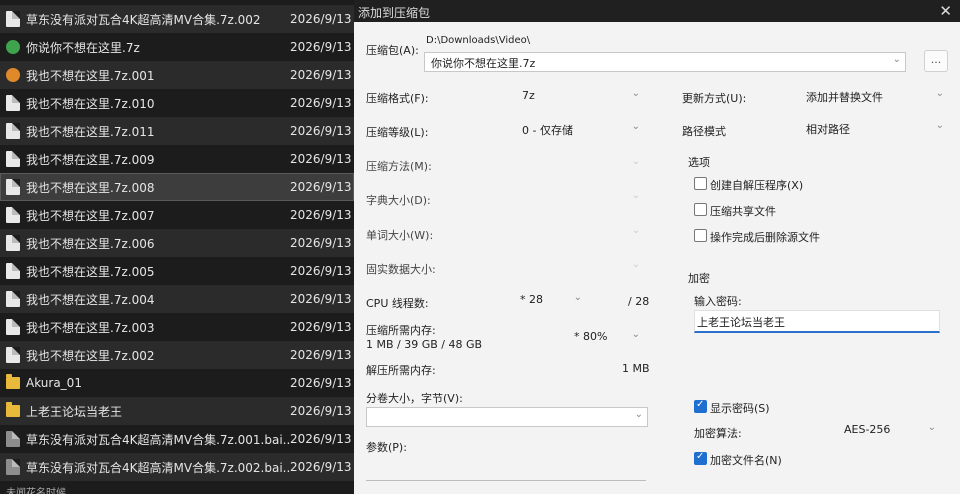 This screenshot has width=960, height=494. Describe the element at coordinates (177, 243) in the screenshot. I see `file-row: 我也不想在这里.7z.006 2026/9/13` at that location.